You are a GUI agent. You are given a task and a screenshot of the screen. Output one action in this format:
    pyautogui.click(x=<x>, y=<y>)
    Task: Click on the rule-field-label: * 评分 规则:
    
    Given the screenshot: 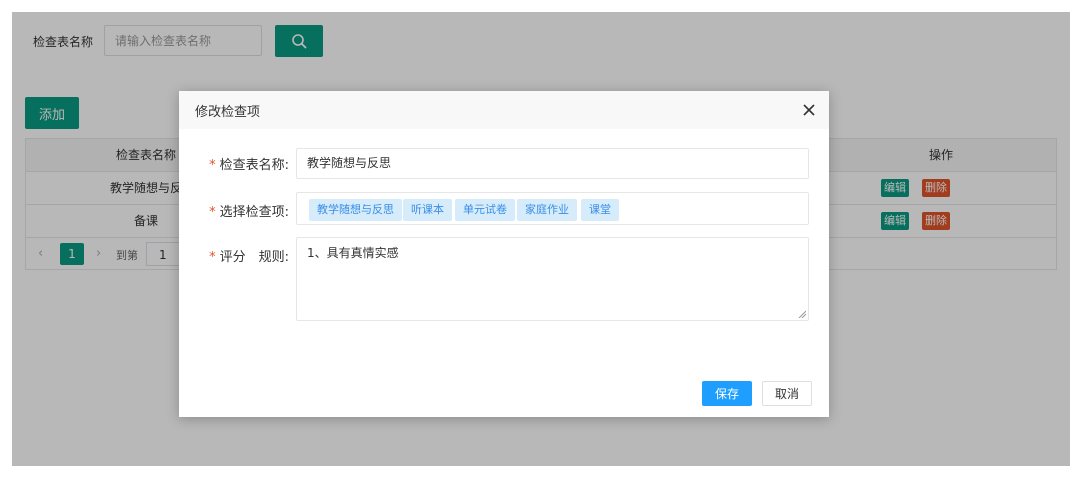 What is the action you would take?
    pyautogui.click(x=249, y=257)
    